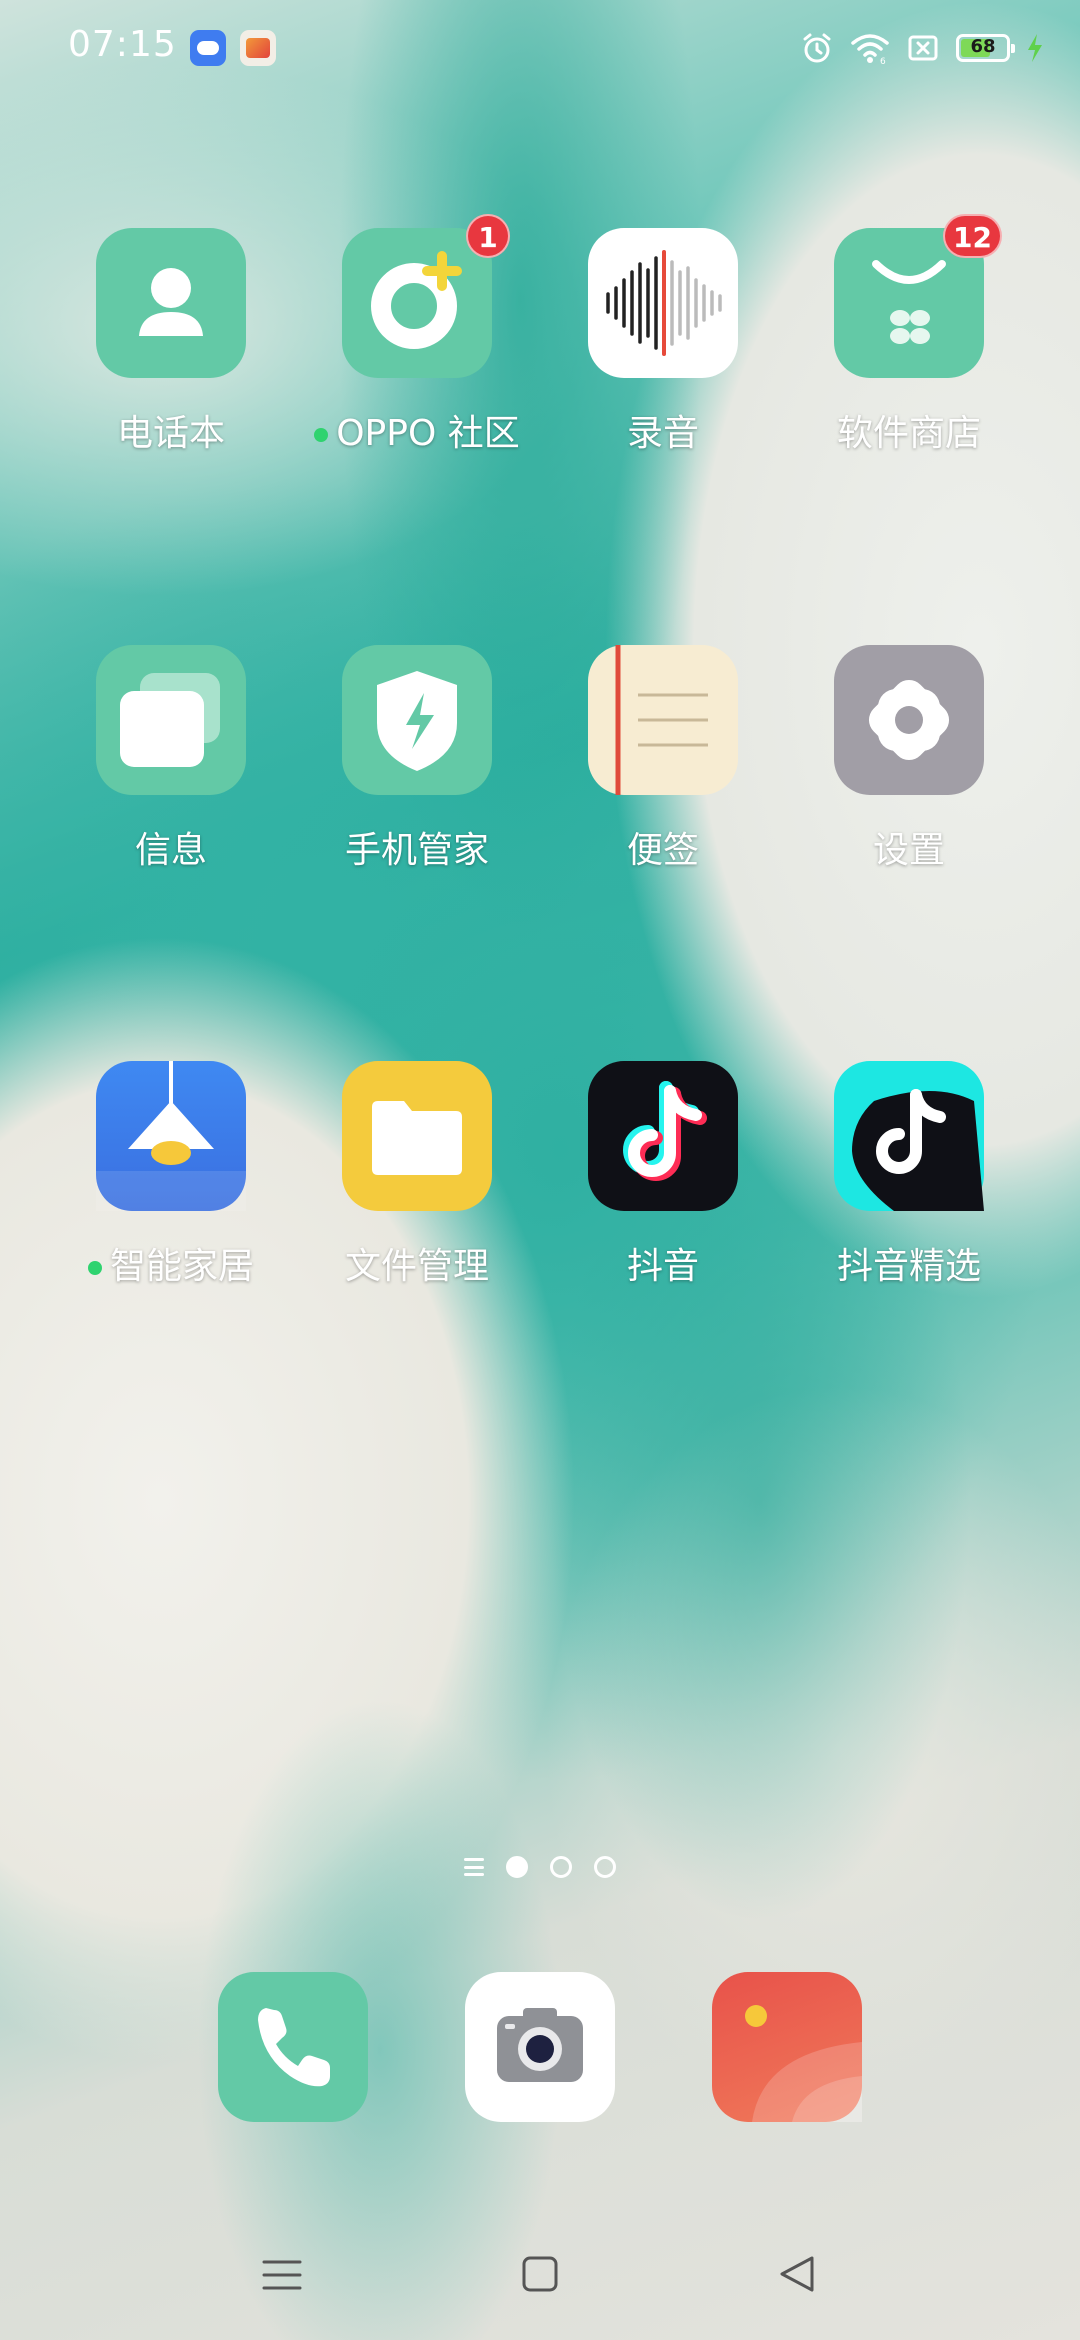 This screenshot has width=1080, height=2340. I want to click on dock-camera, so click(540, 2047).